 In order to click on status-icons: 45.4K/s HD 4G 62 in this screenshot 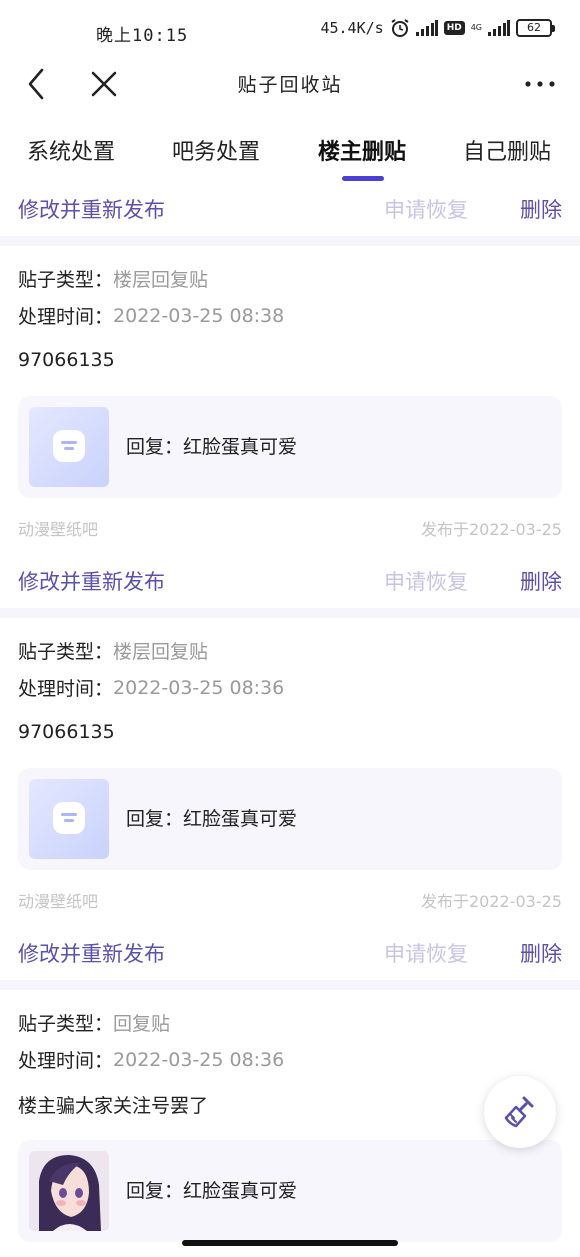, I will do `click(437, 28)`.